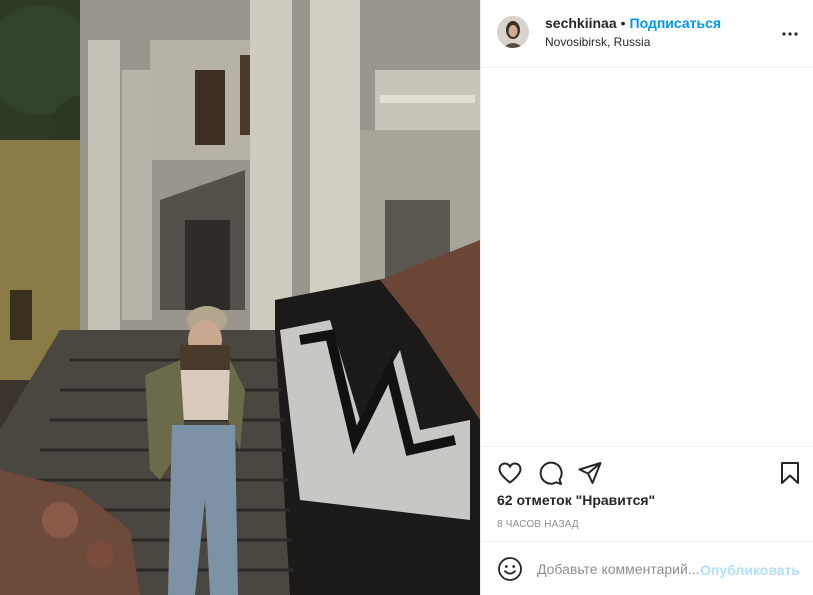 Image resolution: width=813 pixels, height=595 pixels. Describe the element at coordinates (510, 473) in the screenshot. I see `heart-icon` at that location.